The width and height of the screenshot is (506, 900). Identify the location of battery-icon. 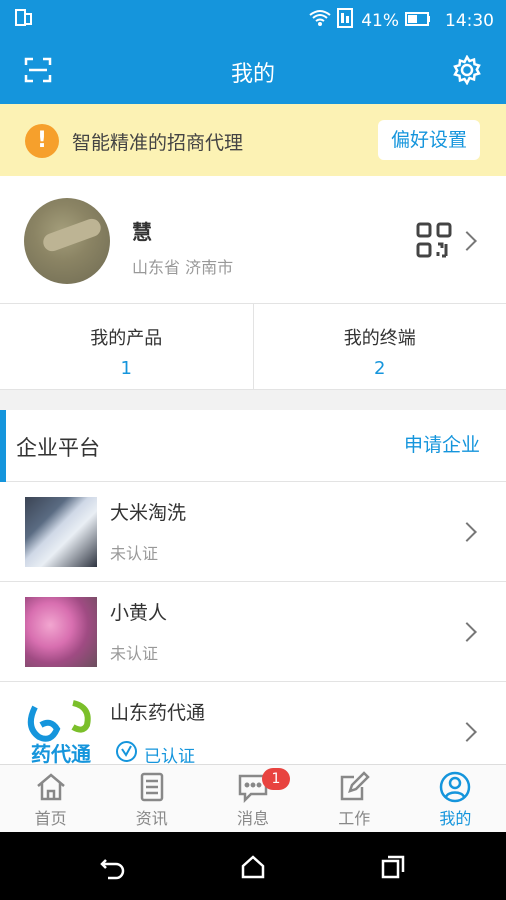
(418, 21).